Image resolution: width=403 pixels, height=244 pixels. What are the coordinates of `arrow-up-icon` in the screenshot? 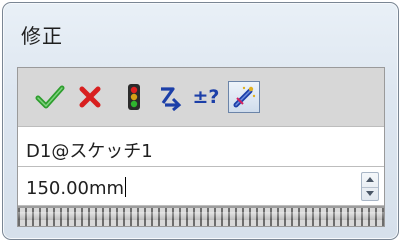 It's located at (370, 180).